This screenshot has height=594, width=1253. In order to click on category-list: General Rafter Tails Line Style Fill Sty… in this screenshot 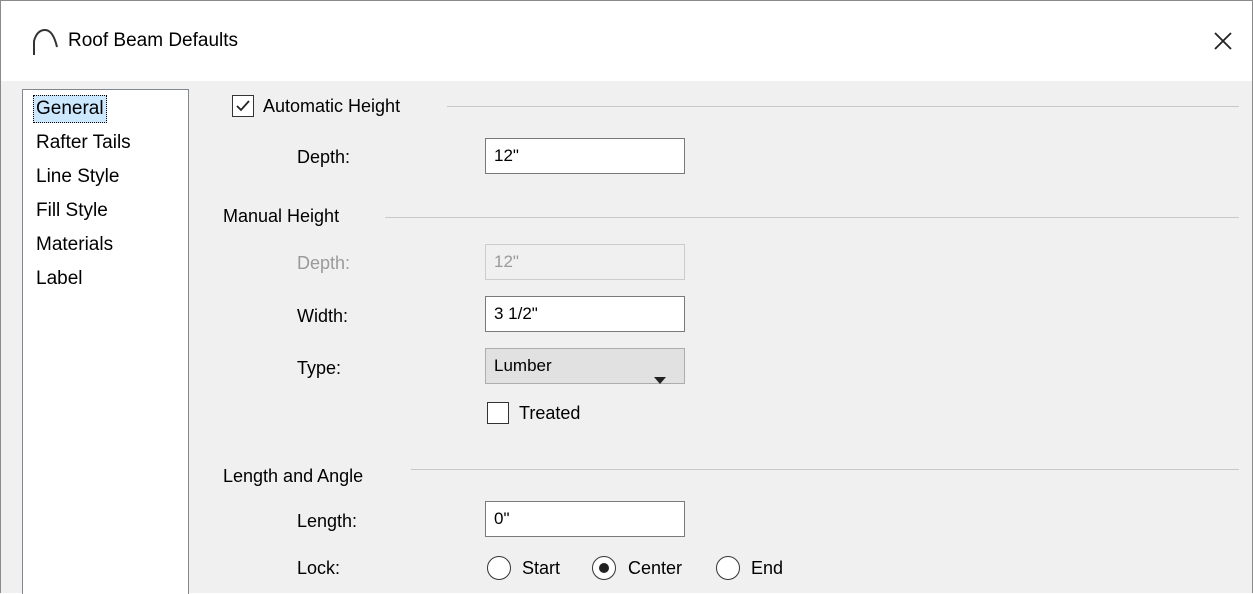, I will do `click(105, 341)`.